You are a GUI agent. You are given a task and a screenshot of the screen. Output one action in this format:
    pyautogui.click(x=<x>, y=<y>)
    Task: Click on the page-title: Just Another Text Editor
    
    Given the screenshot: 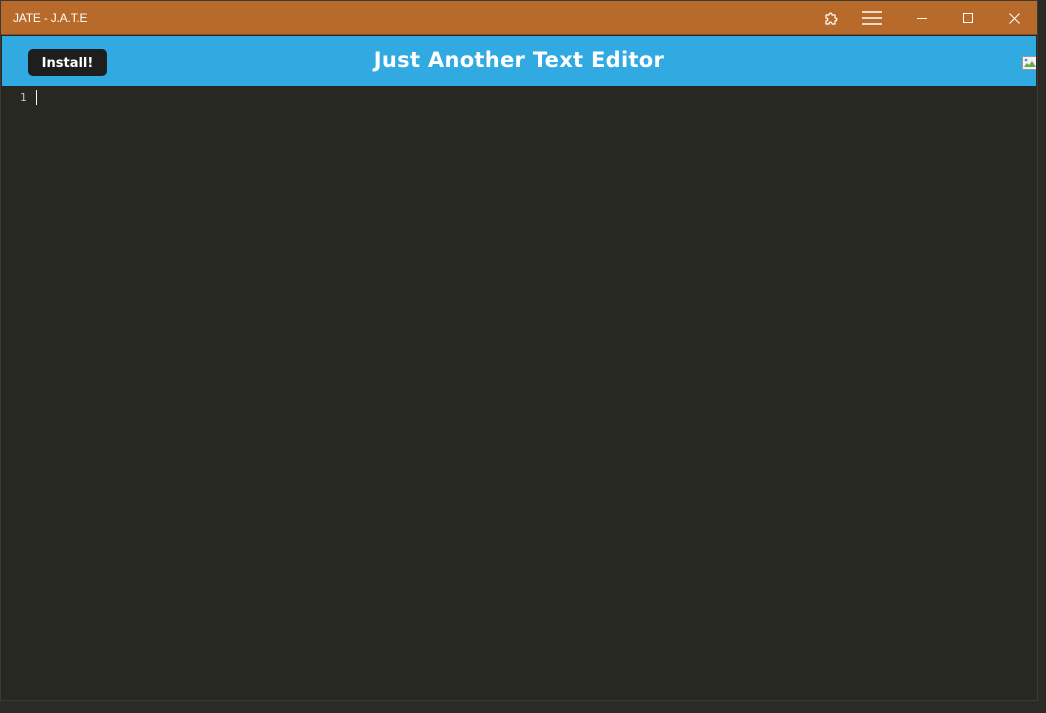 What is the action you would take?
    pyautogui.click(x=519, y=60)
    